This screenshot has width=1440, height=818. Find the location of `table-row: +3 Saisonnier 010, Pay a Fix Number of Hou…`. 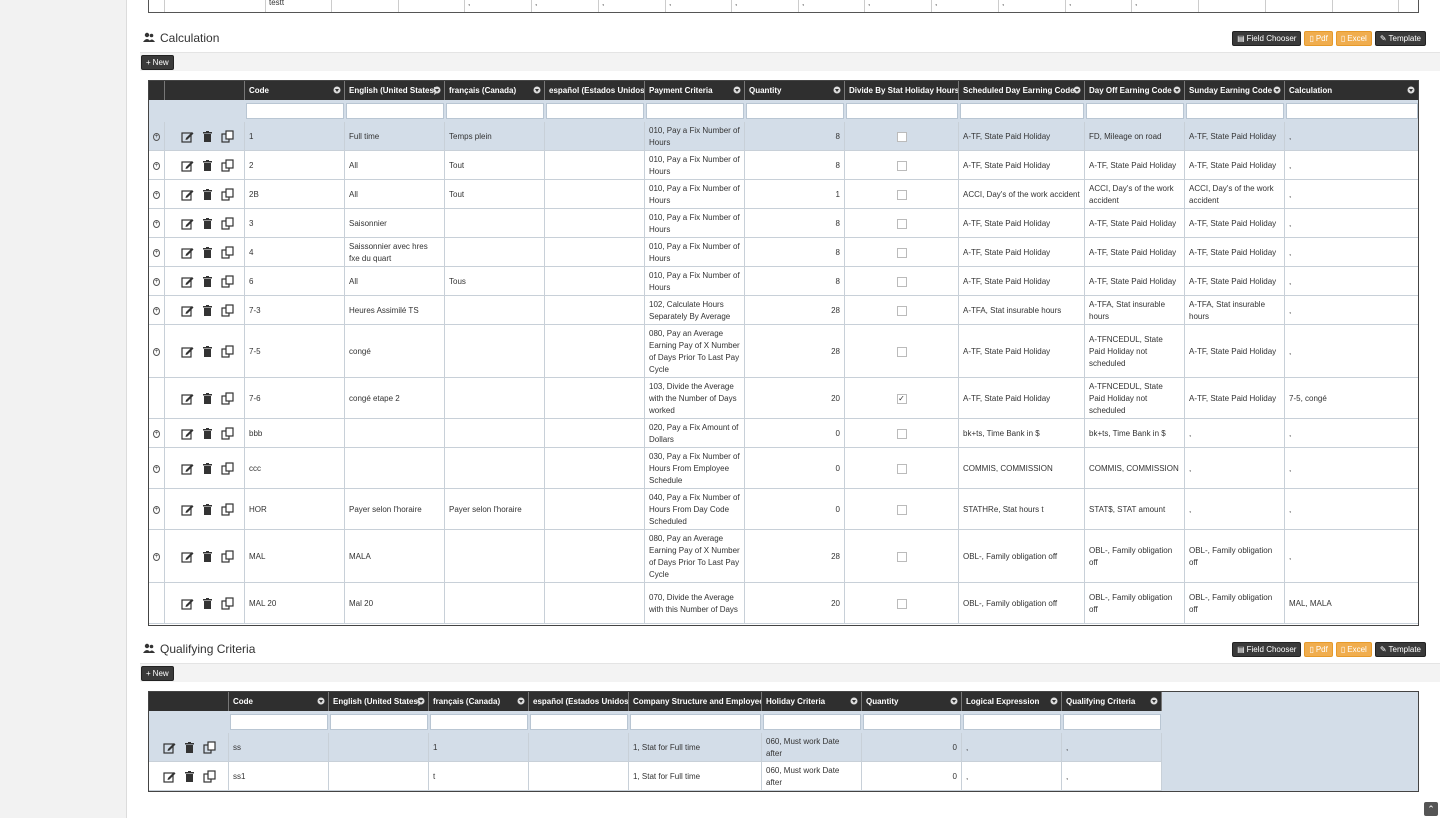

table-row: +3 Saisonnier 010, Pay a Fix Number of Hou… is located at coordinates (783, 223).